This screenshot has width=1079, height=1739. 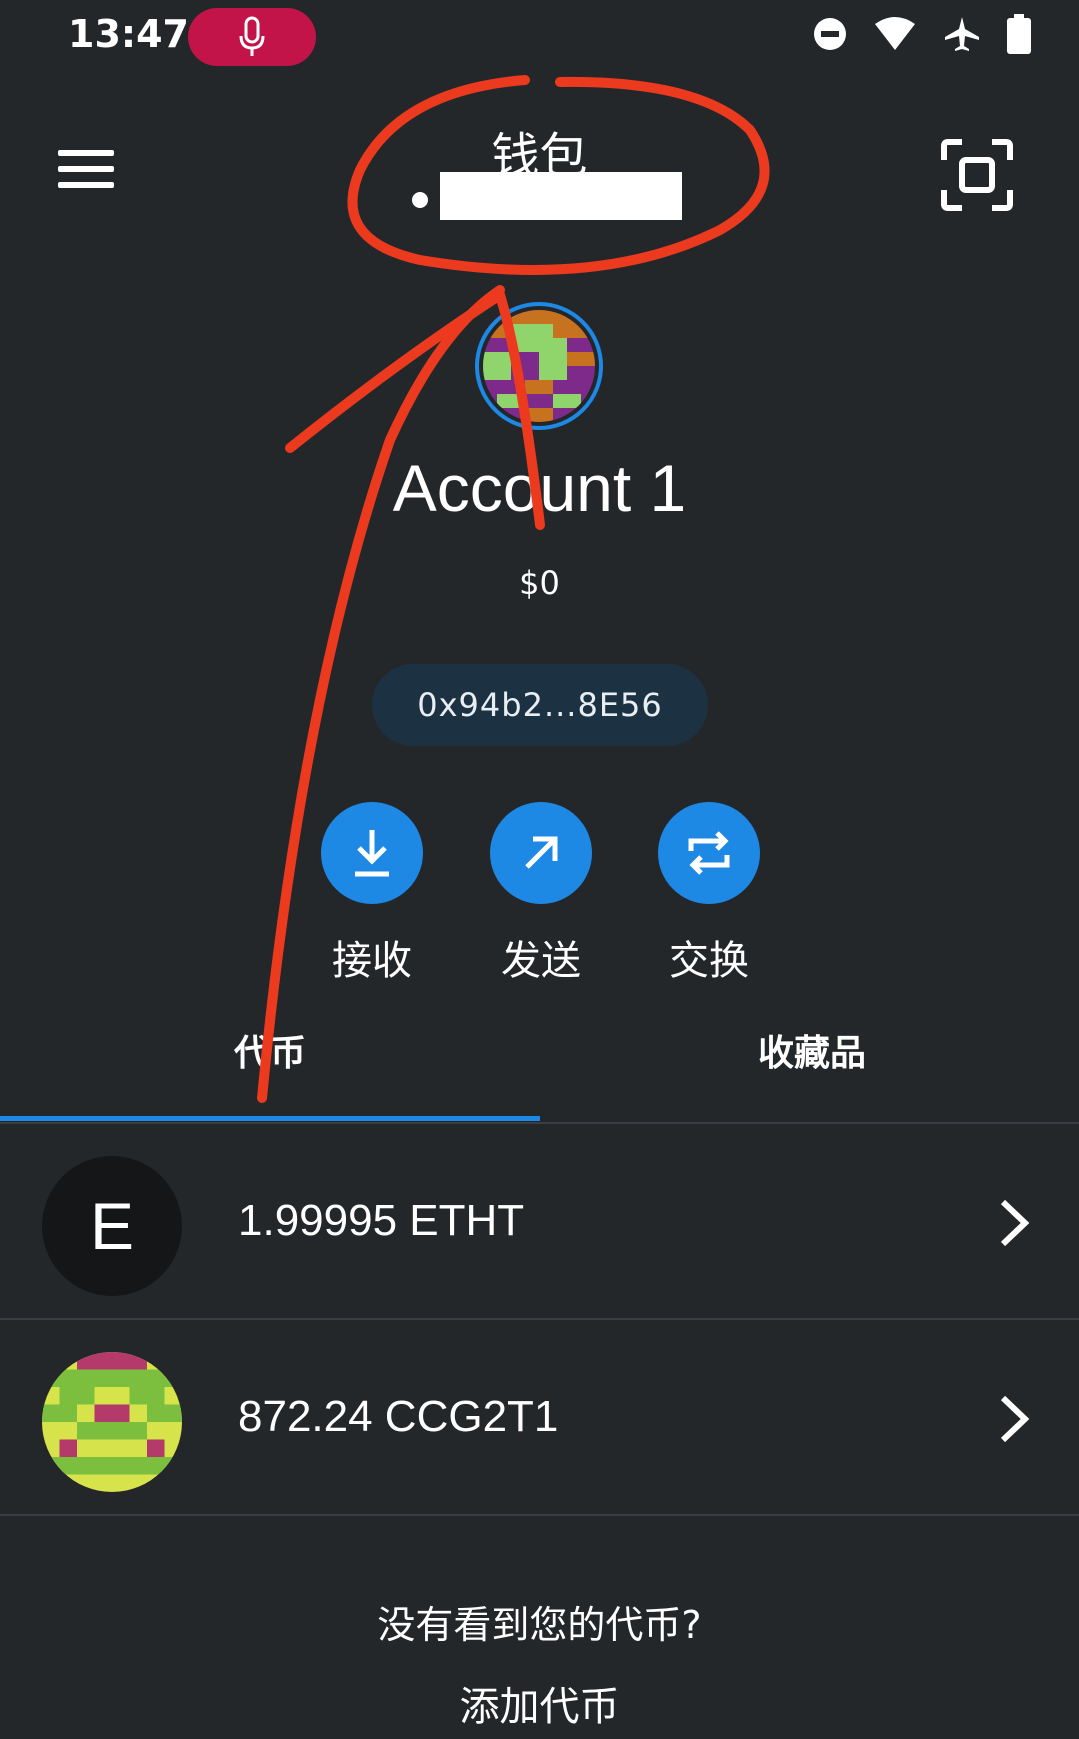 I want to click on send-label: 发送, so click(x=541, y=961).